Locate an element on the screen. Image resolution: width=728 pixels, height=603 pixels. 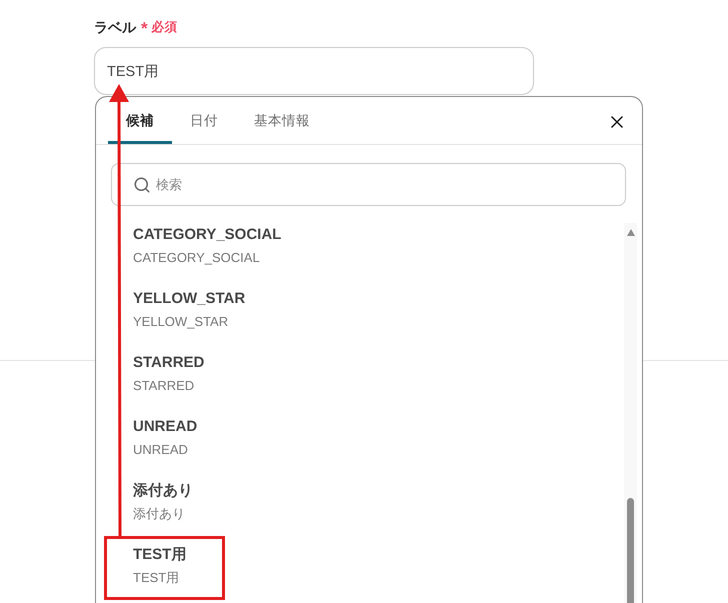
required-asterisk: * is located at coordinates (144, 28).